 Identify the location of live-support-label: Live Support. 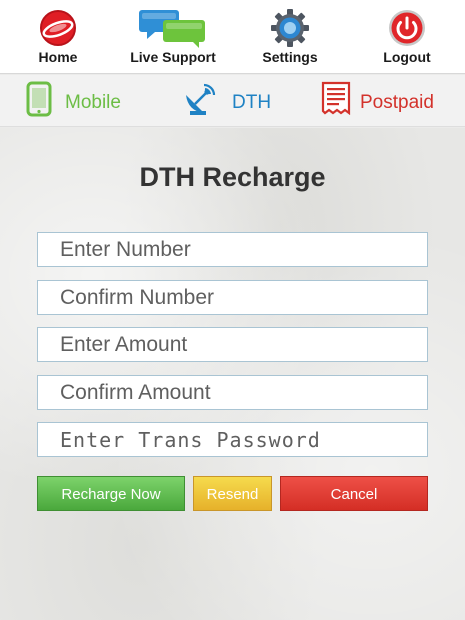
(173, 57).